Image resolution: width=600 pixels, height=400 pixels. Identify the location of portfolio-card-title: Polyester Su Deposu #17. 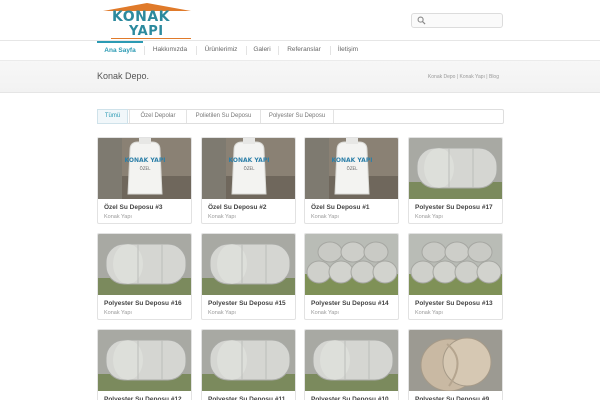
(457, 207).